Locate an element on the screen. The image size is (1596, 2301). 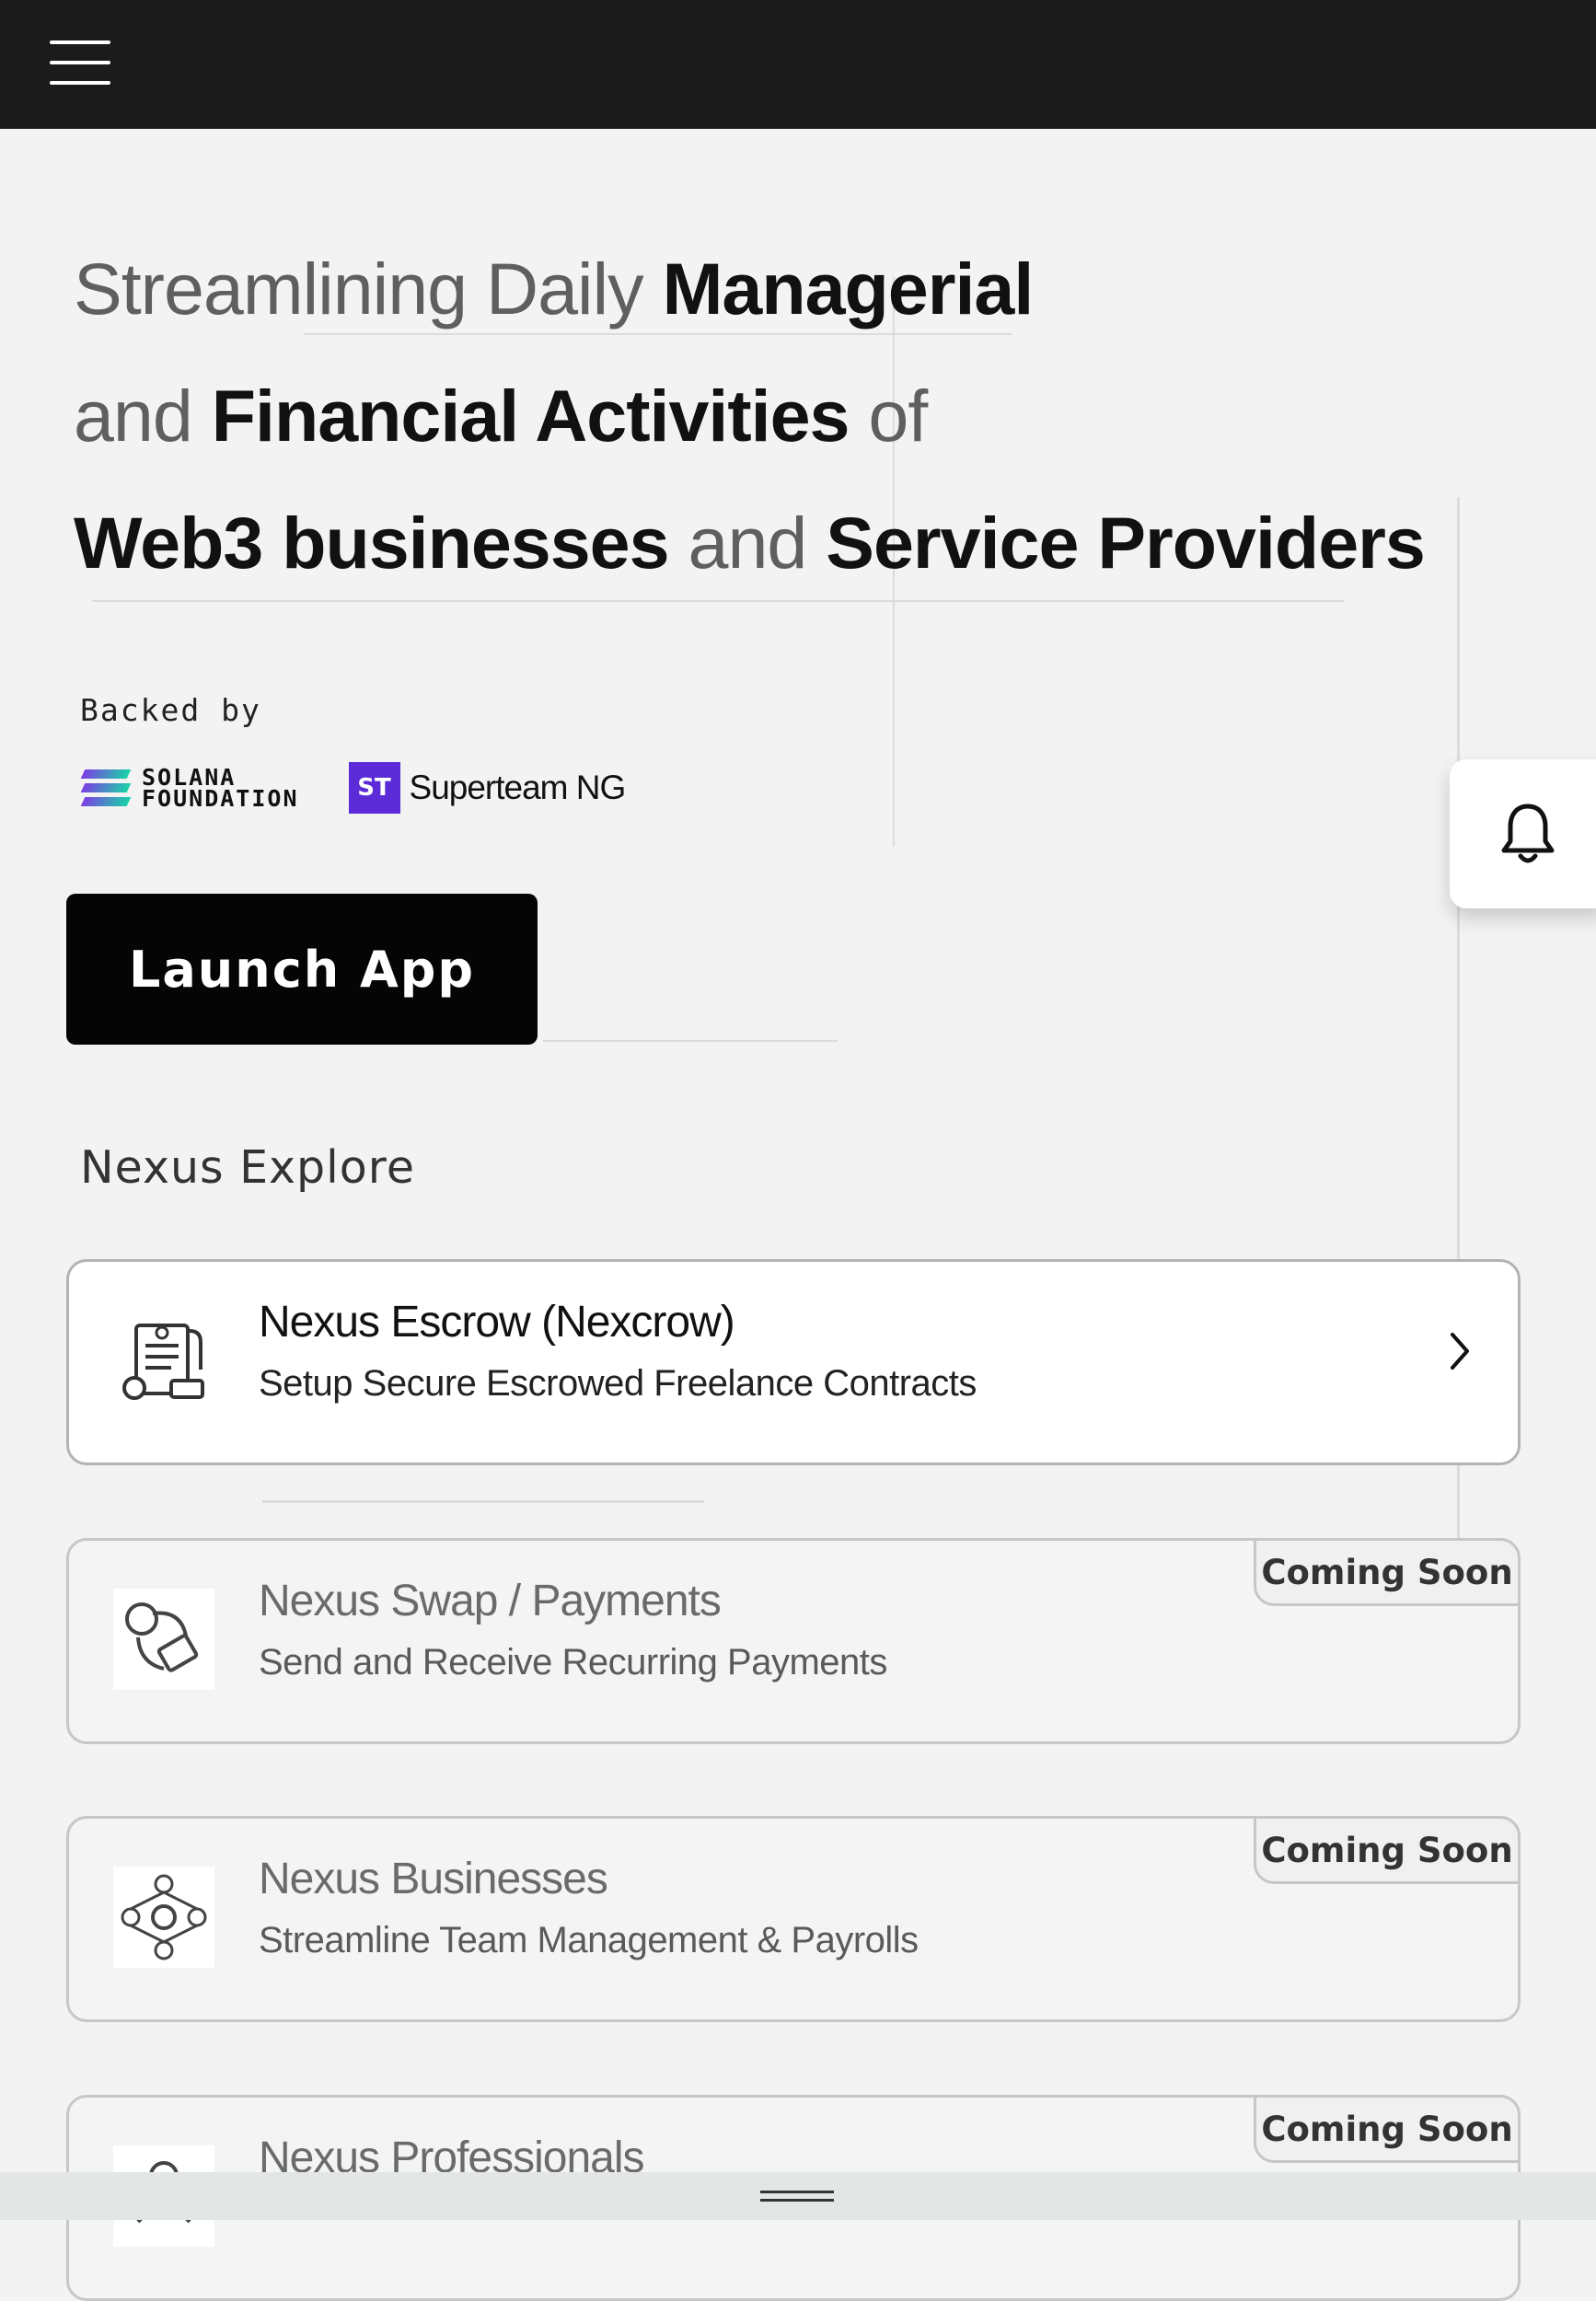
bottom-gesture-bar is located at coordinates (798, 2196).